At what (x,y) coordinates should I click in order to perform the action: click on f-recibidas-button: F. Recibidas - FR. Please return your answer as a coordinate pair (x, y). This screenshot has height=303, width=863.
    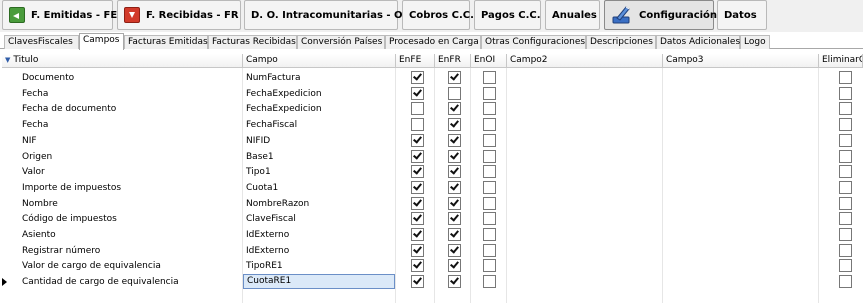
    Looking at the image, I should click on (179, 15).